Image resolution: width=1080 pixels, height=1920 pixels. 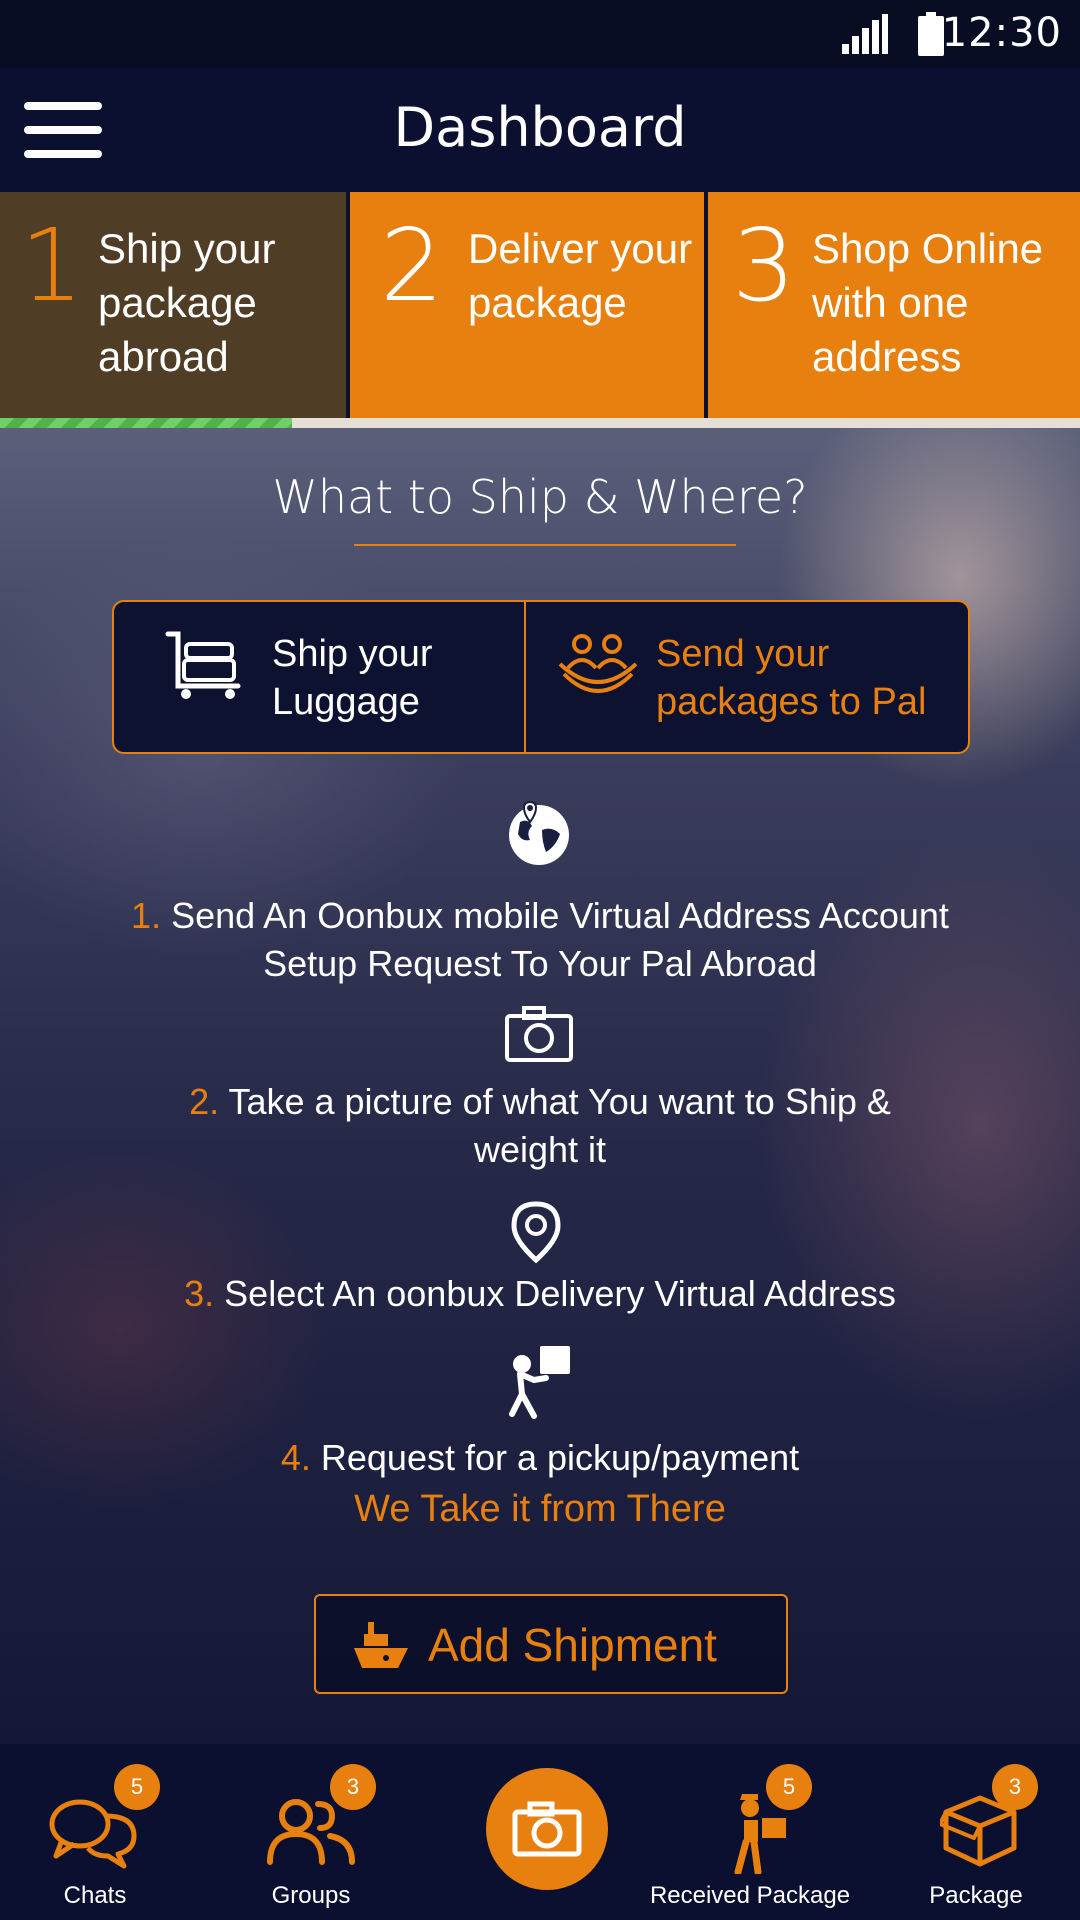 What do you see at coordinates (560, 1457) in the screenshot?
I see `instruction-text: Request for a pickup/payment` at bounding box center [560, 1457].